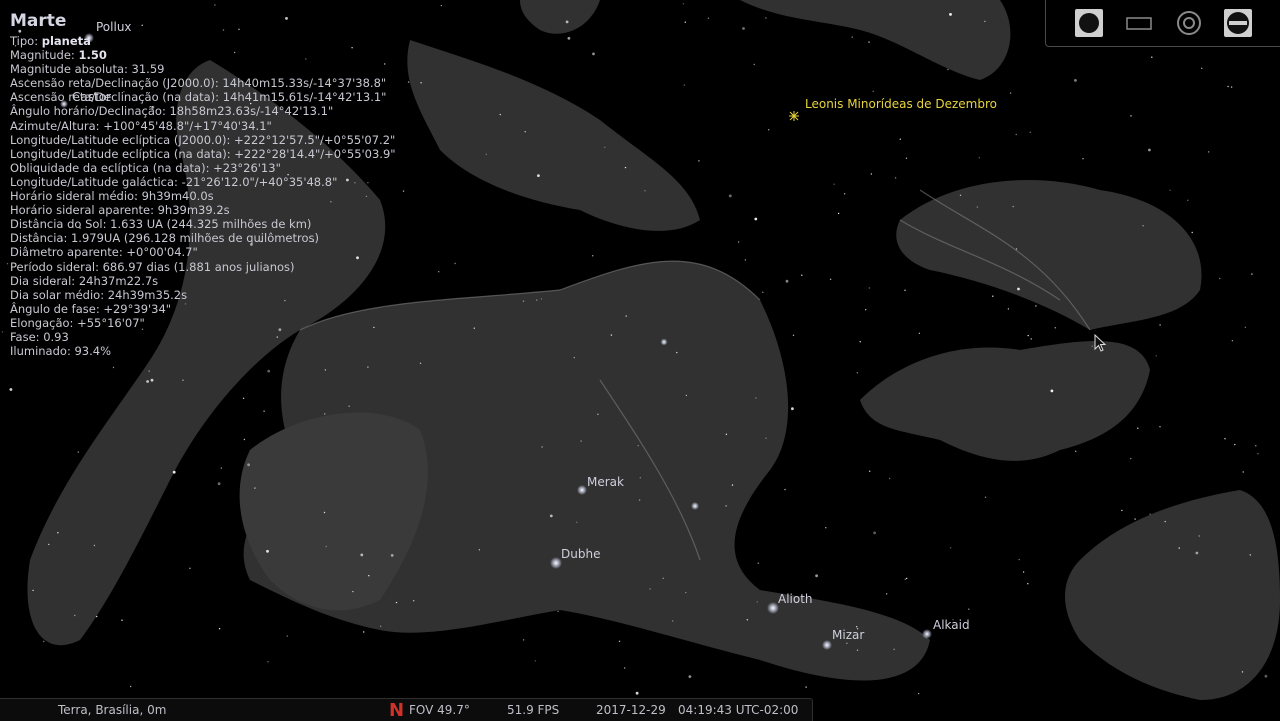 This screenshot has height=721, width=1280. Describe the element at coordinates (927, 634) in the screenshot. I see `star-alkaid` at that location.